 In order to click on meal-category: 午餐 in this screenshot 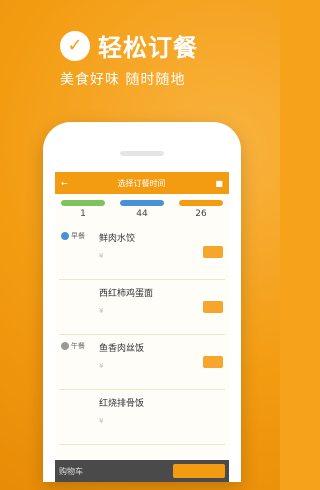, I will do `click(80, 346)`.